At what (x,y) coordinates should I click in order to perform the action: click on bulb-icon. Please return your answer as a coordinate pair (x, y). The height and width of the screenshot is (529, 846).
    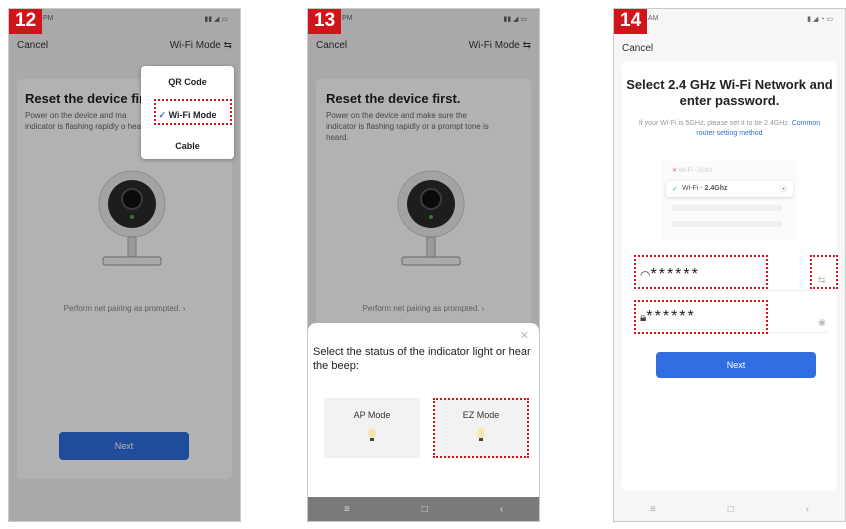
    Looking at the image, I should click on (372, 433).